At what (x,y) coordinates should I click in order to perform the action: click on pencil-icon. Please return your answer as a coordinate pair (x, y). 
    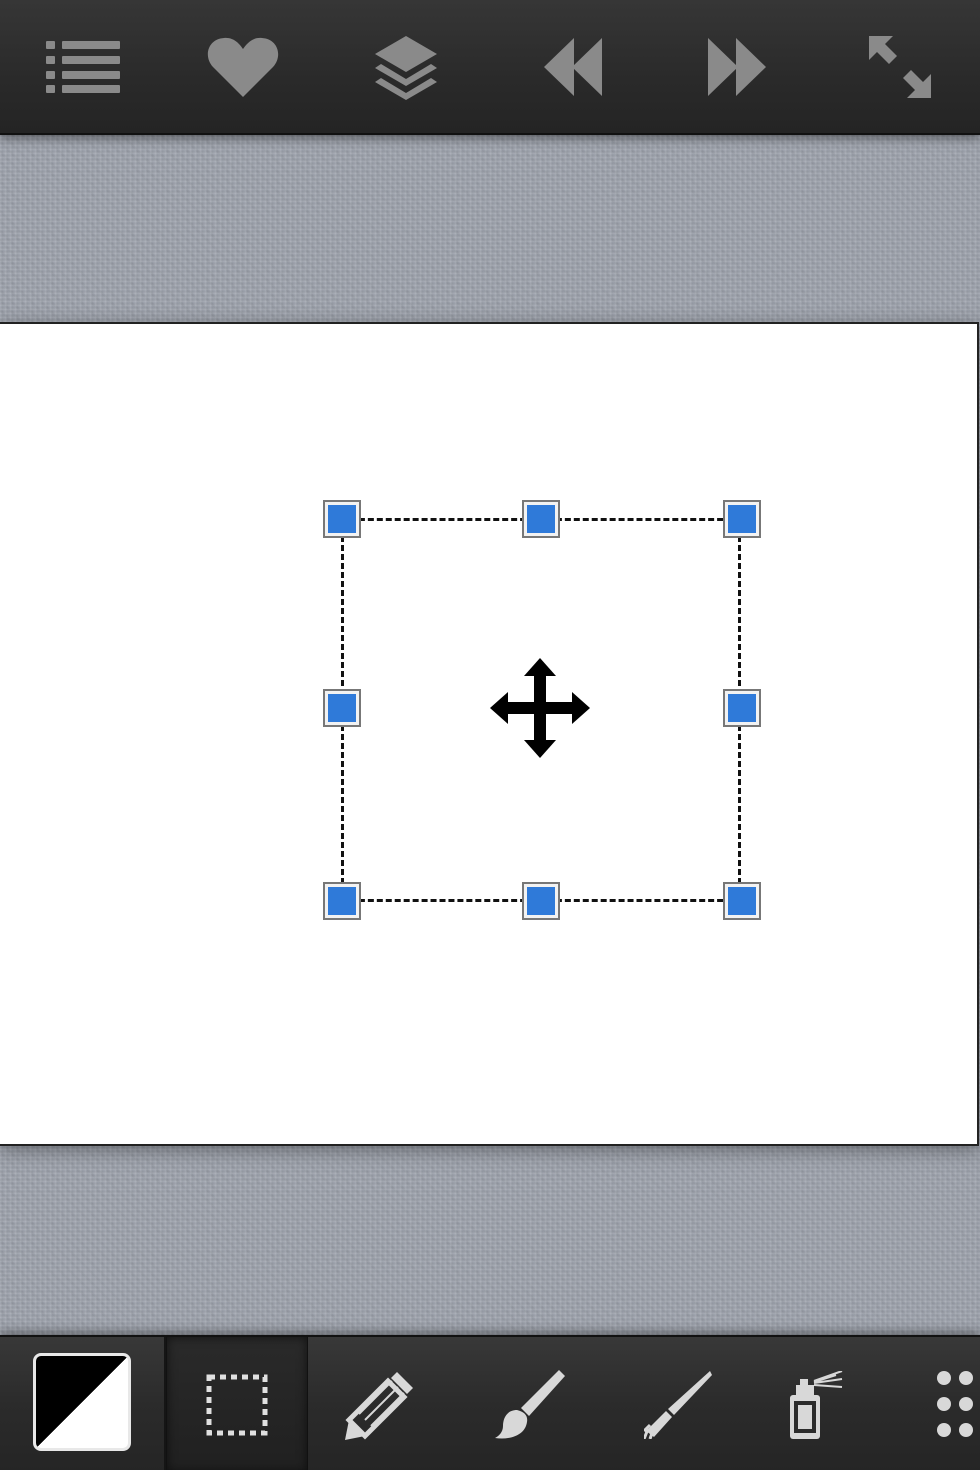
    Looking at the image, I should click on (379, 1405).